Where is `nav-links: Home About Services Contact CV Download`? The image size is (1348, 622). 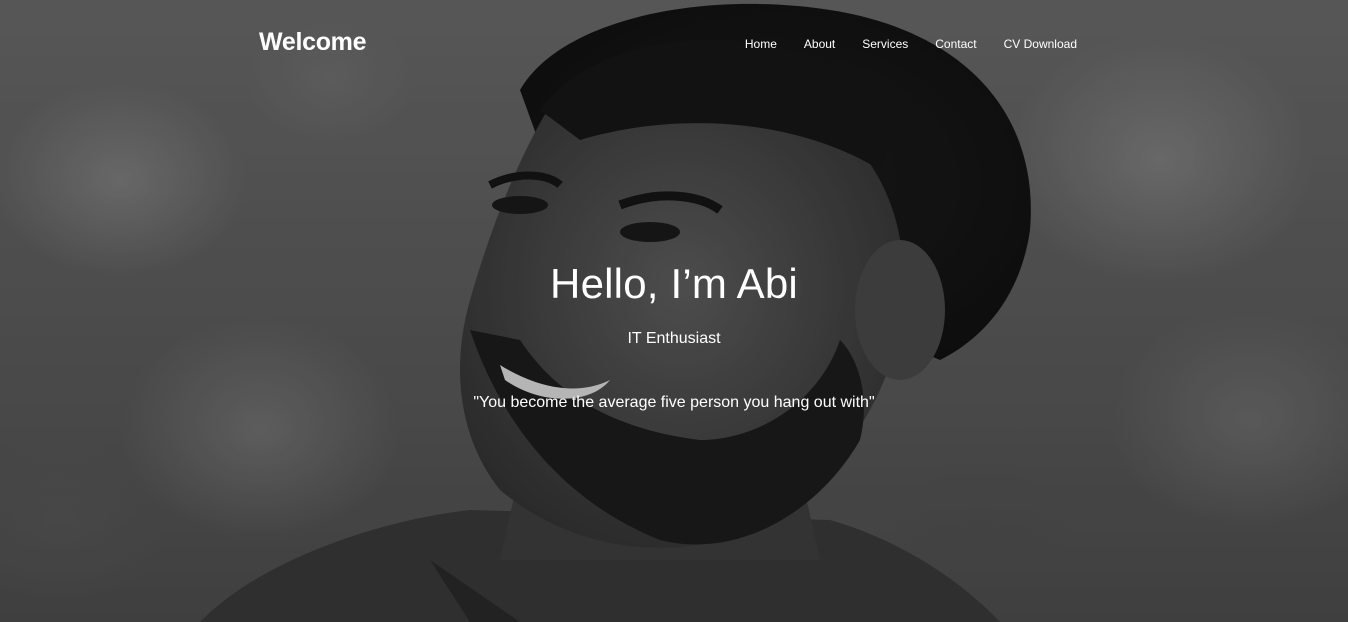
nav-links: Home About Services Contact CV Download is located at coordinates (897, 44).